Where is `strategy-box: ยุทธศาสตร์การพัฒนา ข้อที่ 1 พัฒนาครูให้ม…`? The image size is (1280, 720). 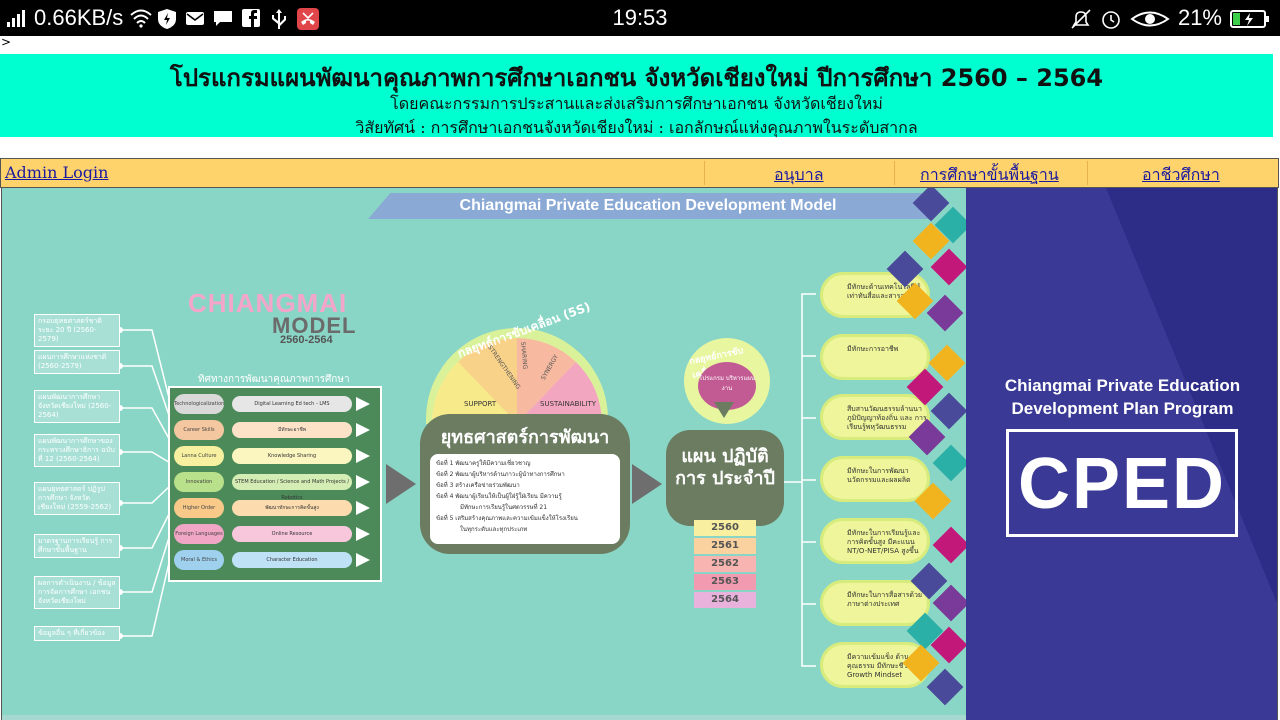
strategy-box: ยุทธศาสตร์การพัฒนา ข้อที่ 1 พัฒนาครูให้ม… is located at coordinates (525, 484).